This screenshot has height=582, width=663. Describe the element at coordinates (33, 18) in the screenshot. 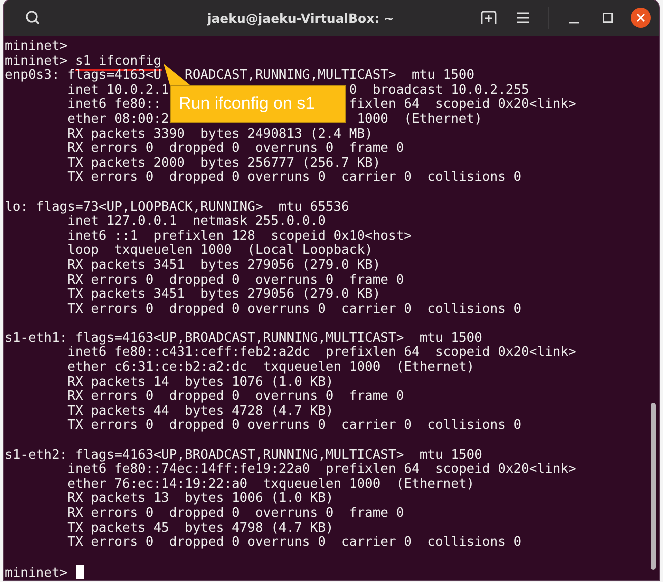

I see `search-icon` at that location.